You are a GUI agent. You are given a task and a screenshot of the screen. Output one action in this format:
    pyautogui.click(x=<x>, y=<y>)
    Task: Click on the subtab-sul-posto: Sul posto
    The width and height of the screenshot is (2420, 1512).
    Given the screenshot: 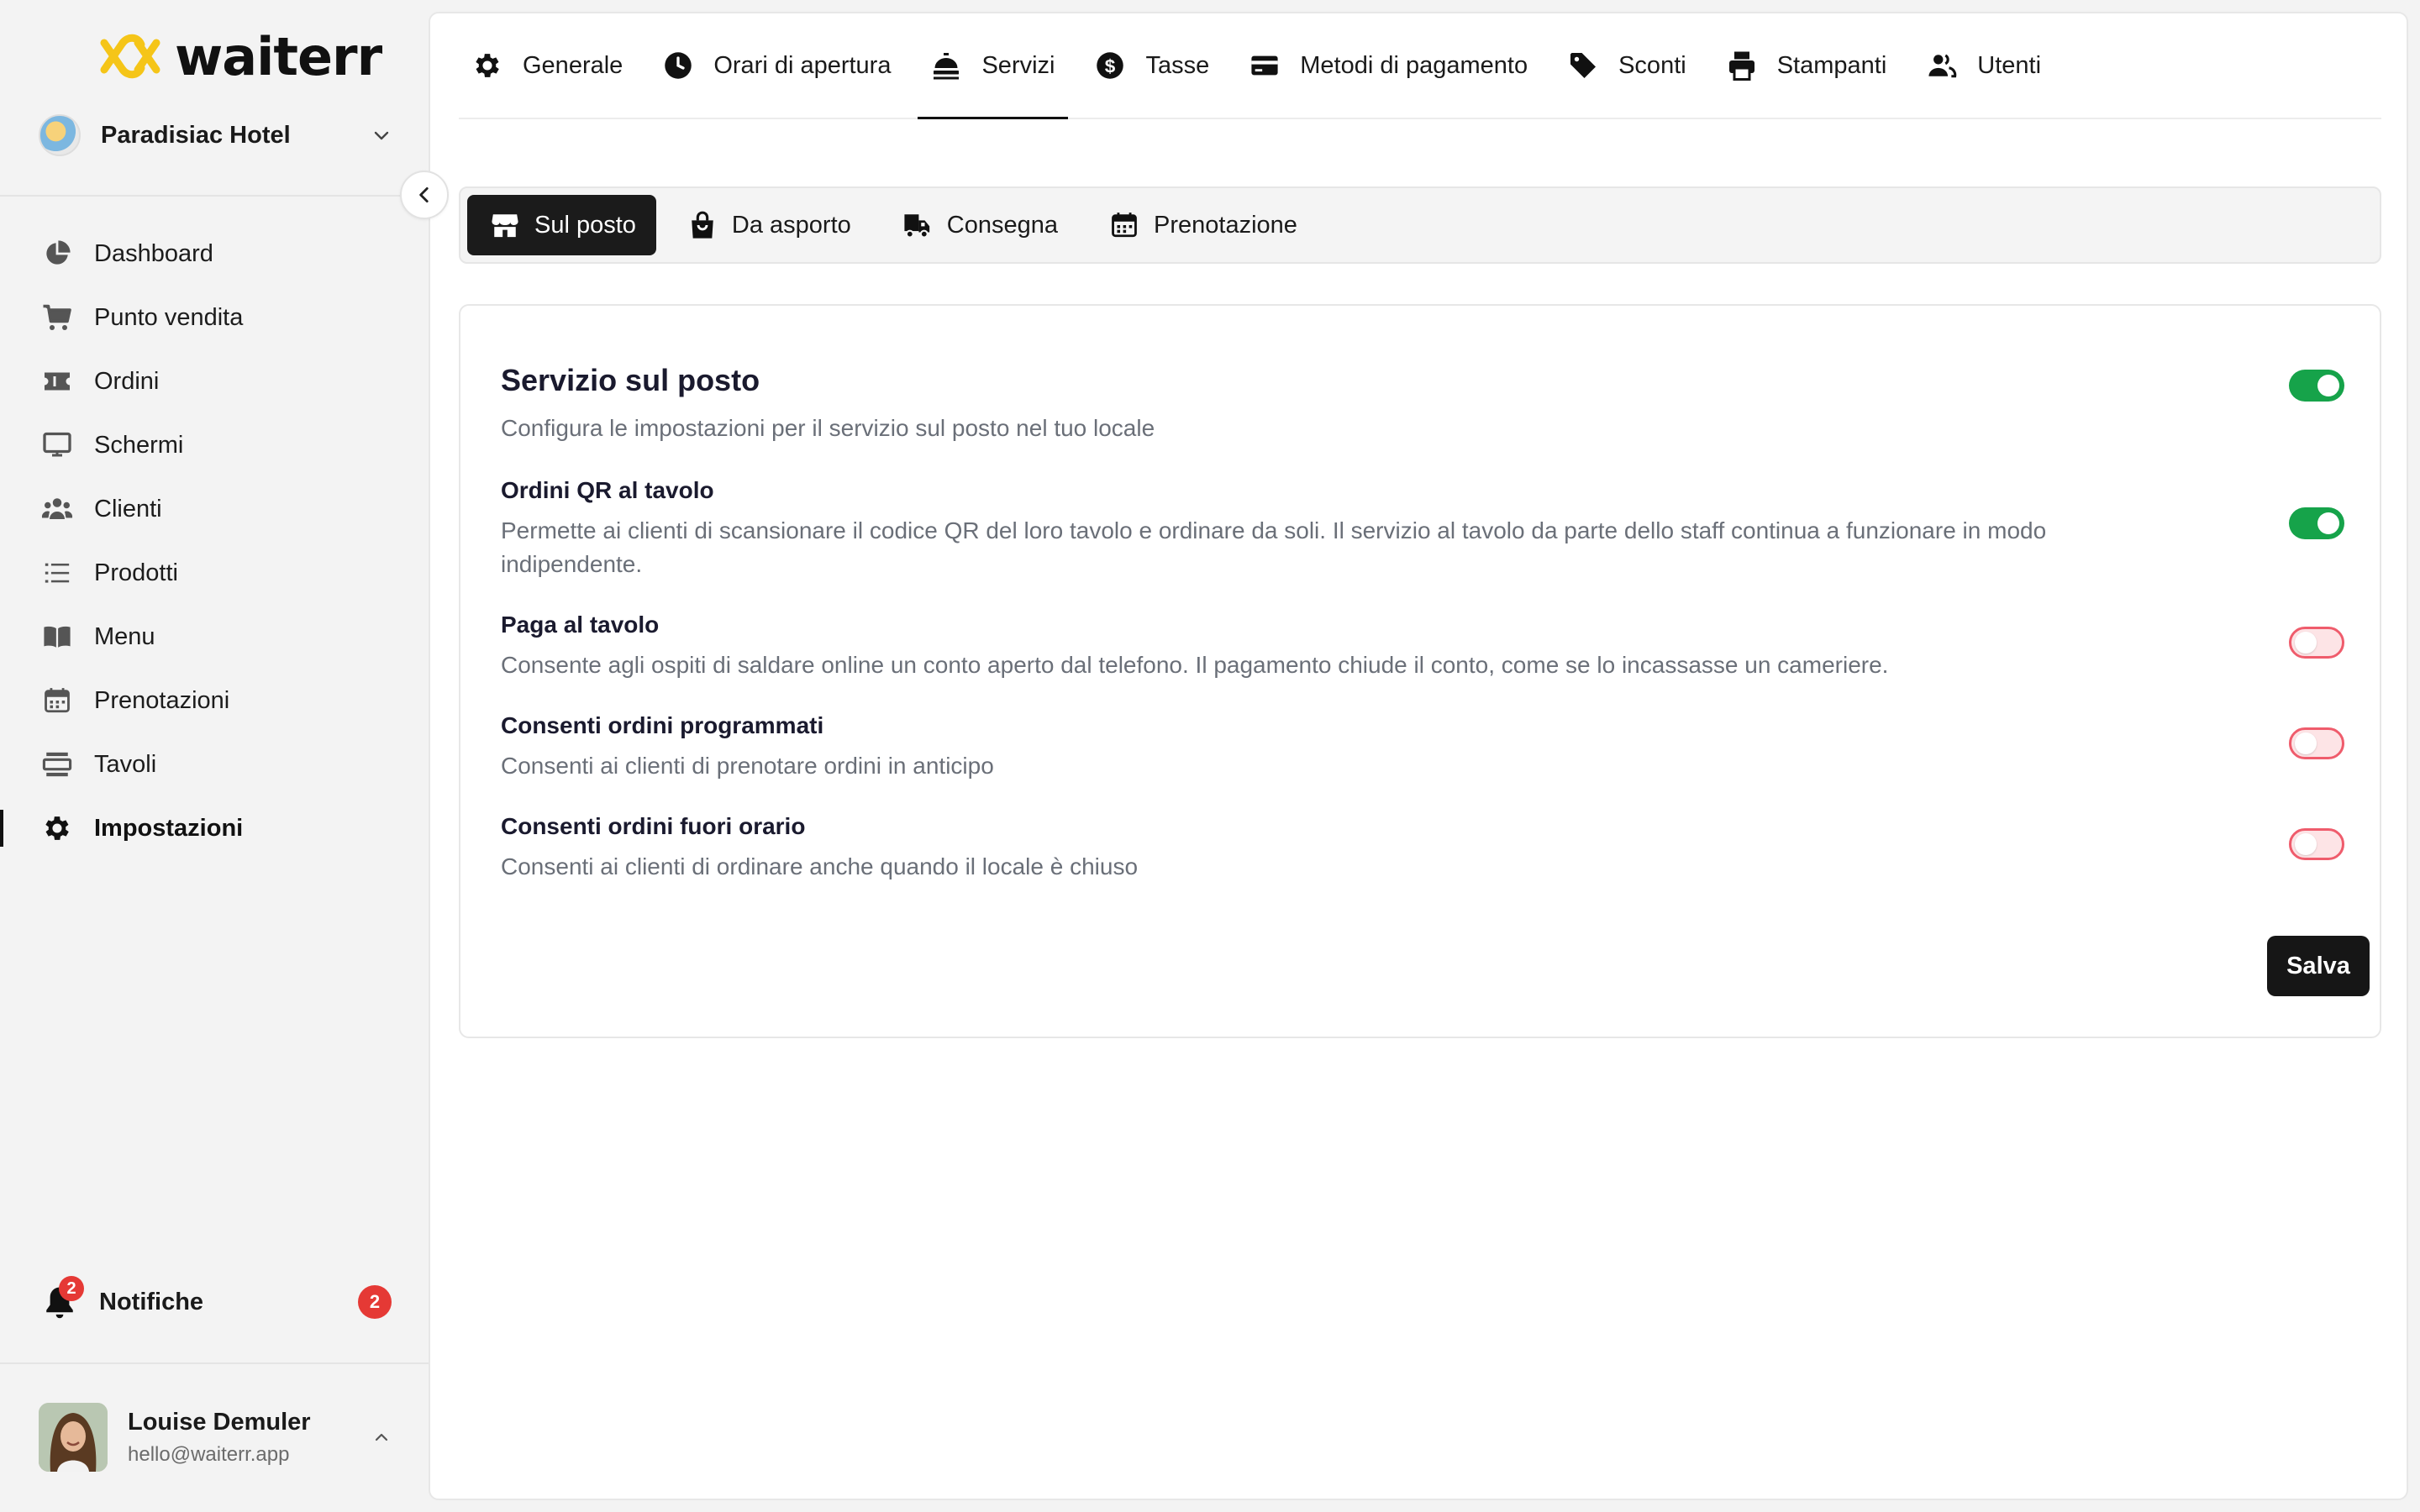 What is the action you would take?
    pyautogui.click(x=561, y=225)
    